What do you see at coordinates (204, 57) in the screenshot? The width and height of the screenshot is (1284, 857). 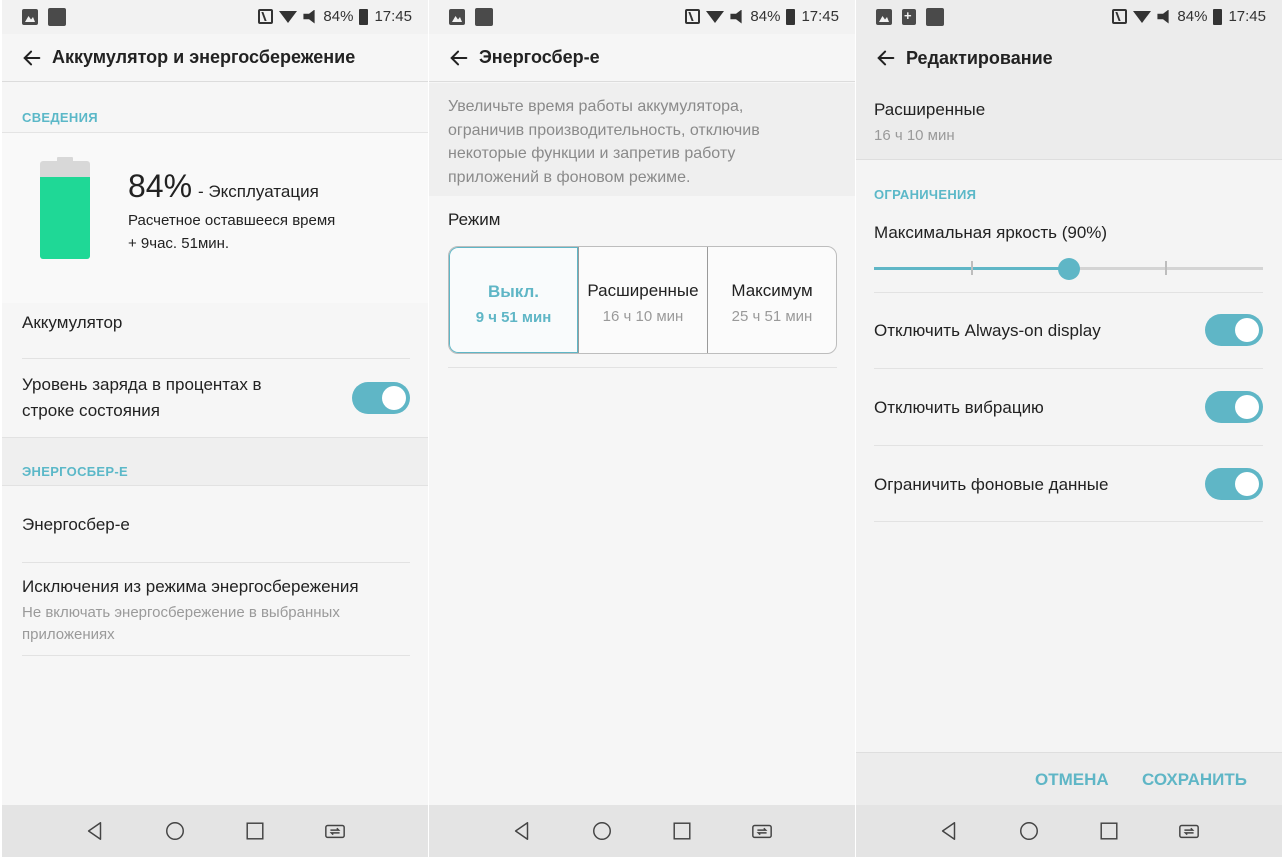 I see `page-title: Аккумулятор и энергосбережение` at bounding box center [204, 57].